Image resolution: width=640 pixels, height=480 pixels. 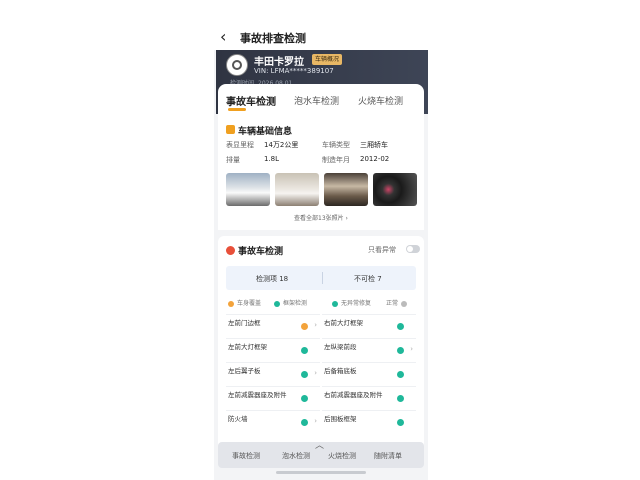 What do you see at coordinates (244, 302) in the screenshot?
I see `legend-body-item: 车身覆盖` at bounding box center [244, 302].